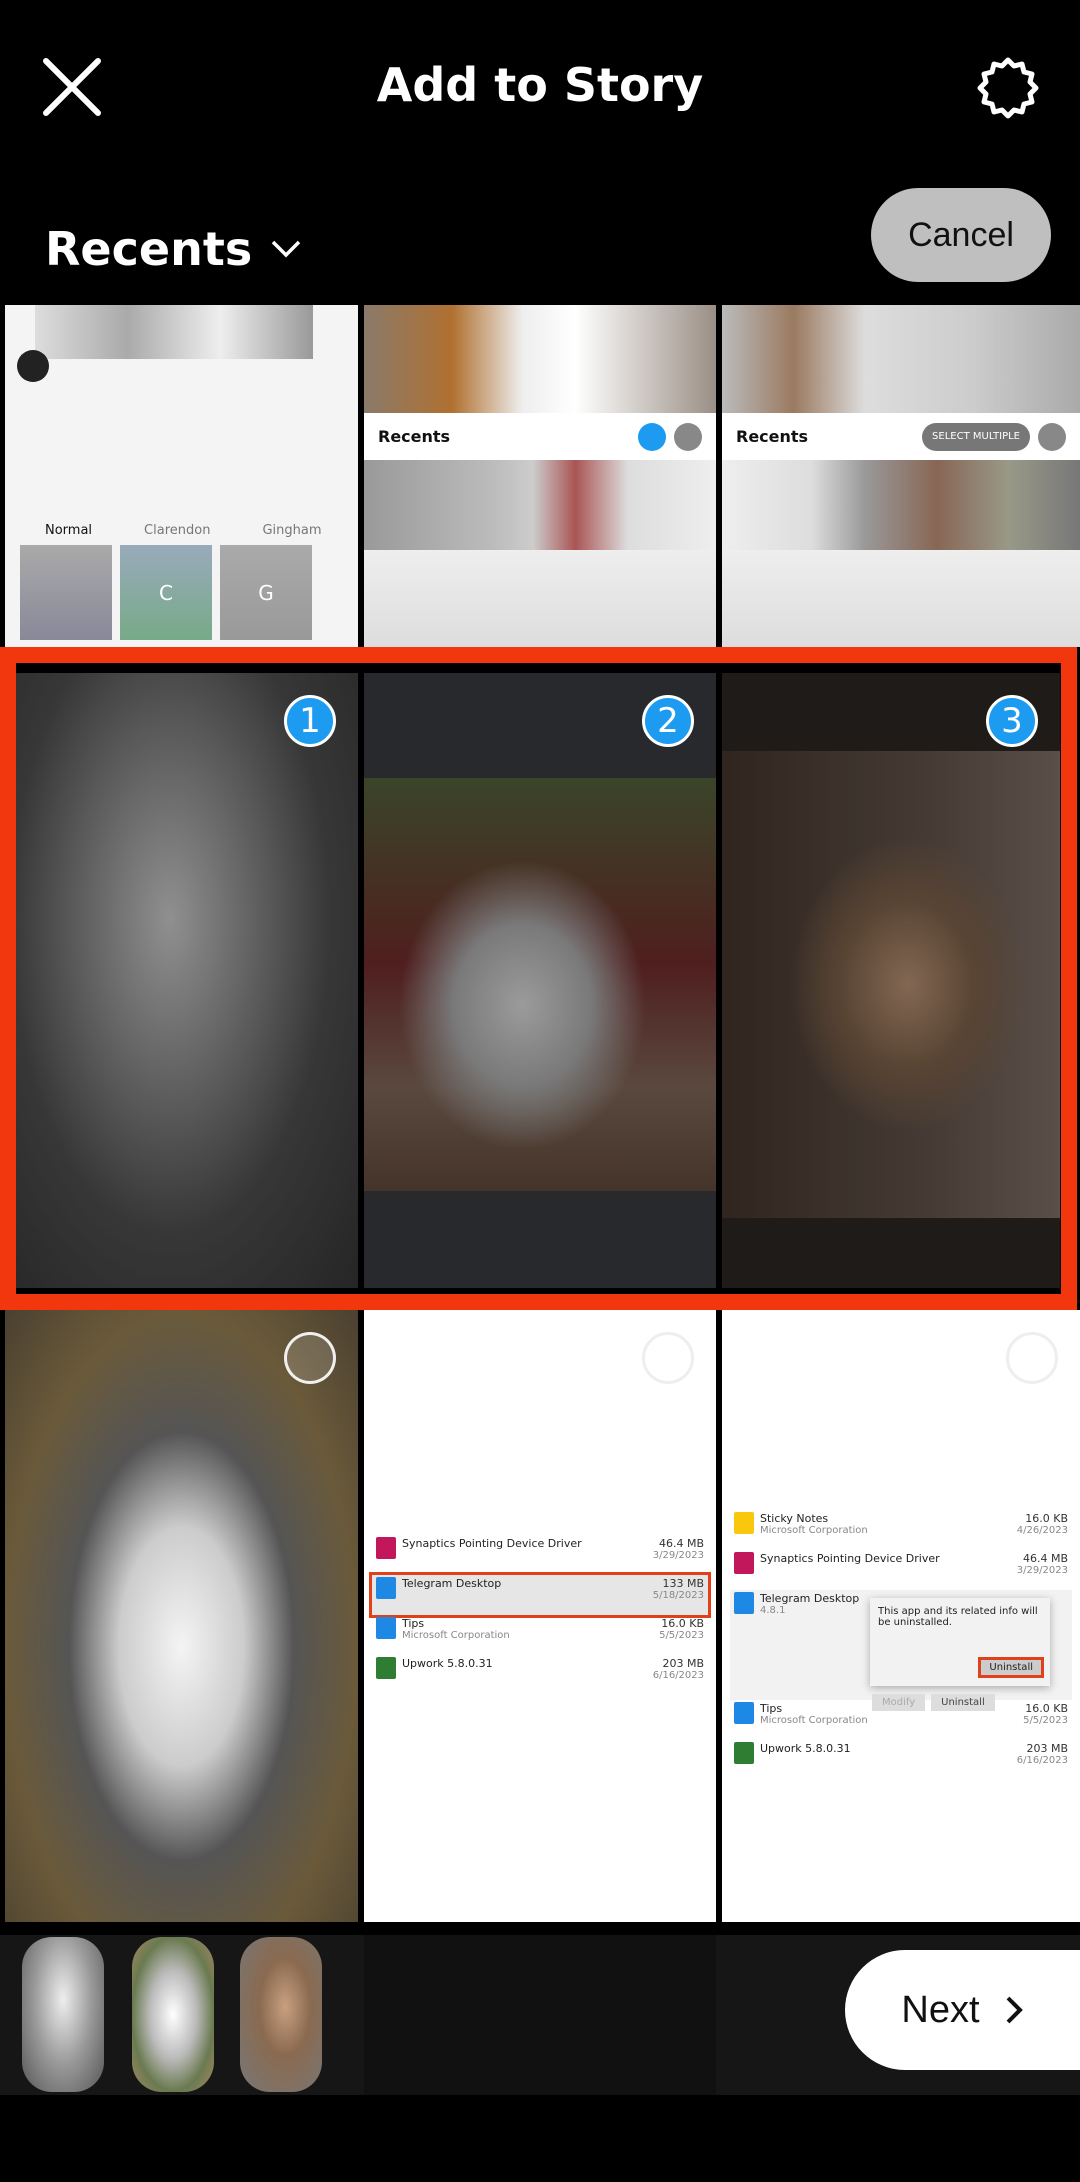 This screenshot has width=1080, height=2182. I want to click on filter-thumb: C, so click(166, 592).